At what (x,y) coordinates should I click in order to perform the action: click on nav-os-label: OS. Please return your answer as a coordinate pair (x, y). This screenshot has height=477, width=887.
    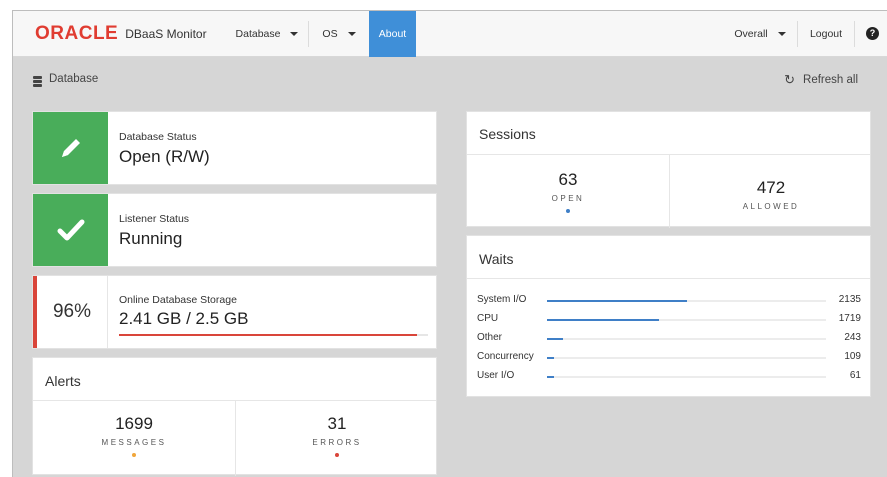
    Looking at the image, I should click on (330, 34).